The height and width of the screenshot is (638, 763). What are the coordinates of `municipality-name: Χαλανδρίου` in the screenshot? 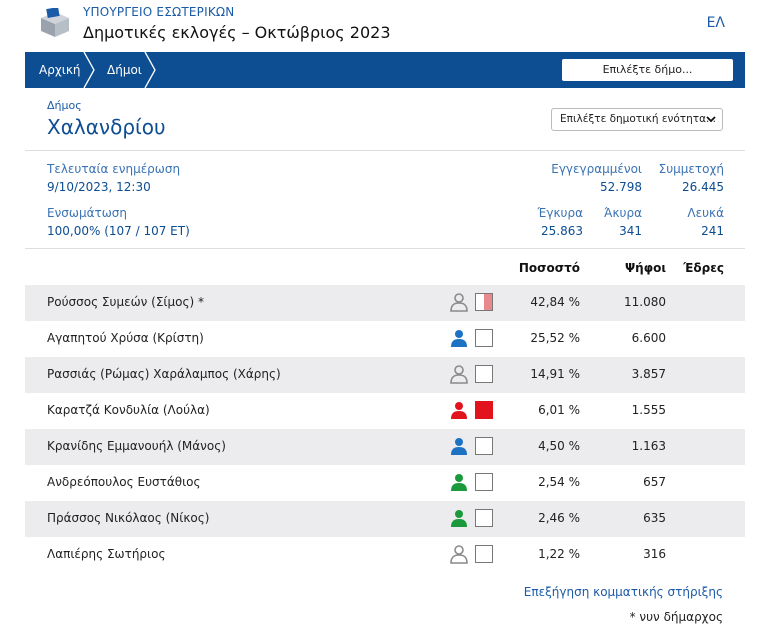 It's located at (106, 127).